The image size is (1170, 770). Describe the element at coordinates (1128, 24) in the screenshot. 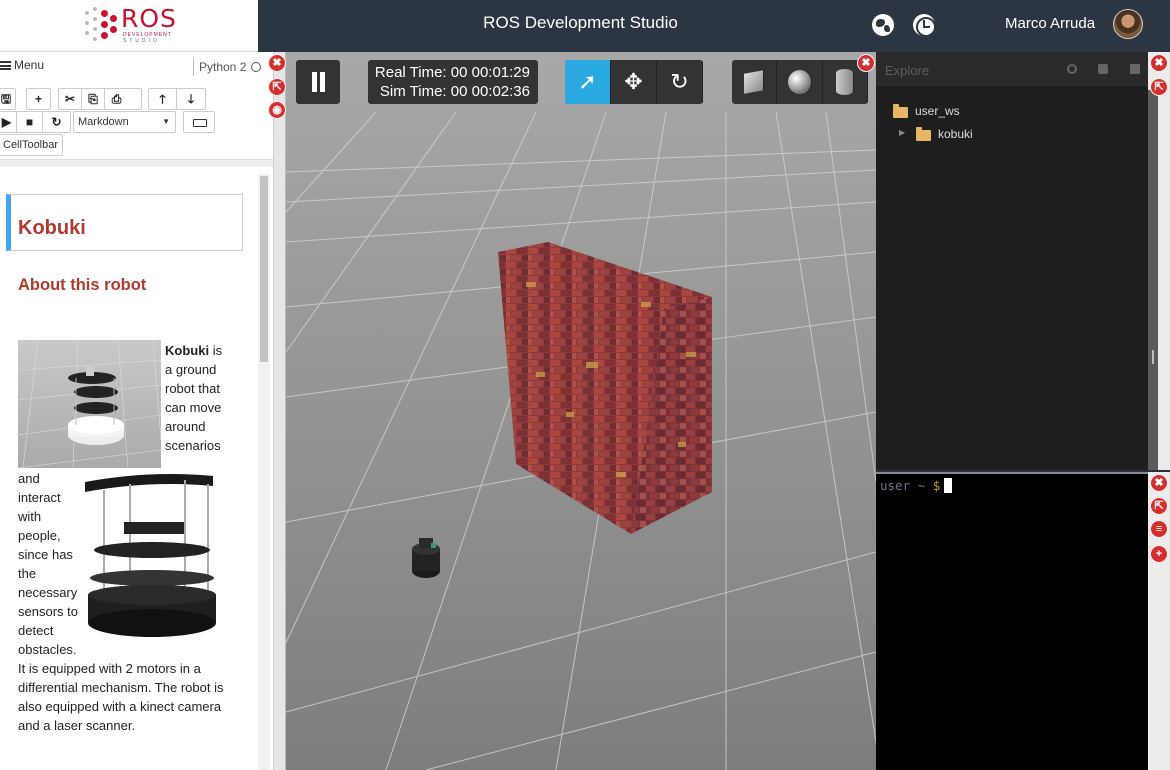

I see `avatar` at that location.